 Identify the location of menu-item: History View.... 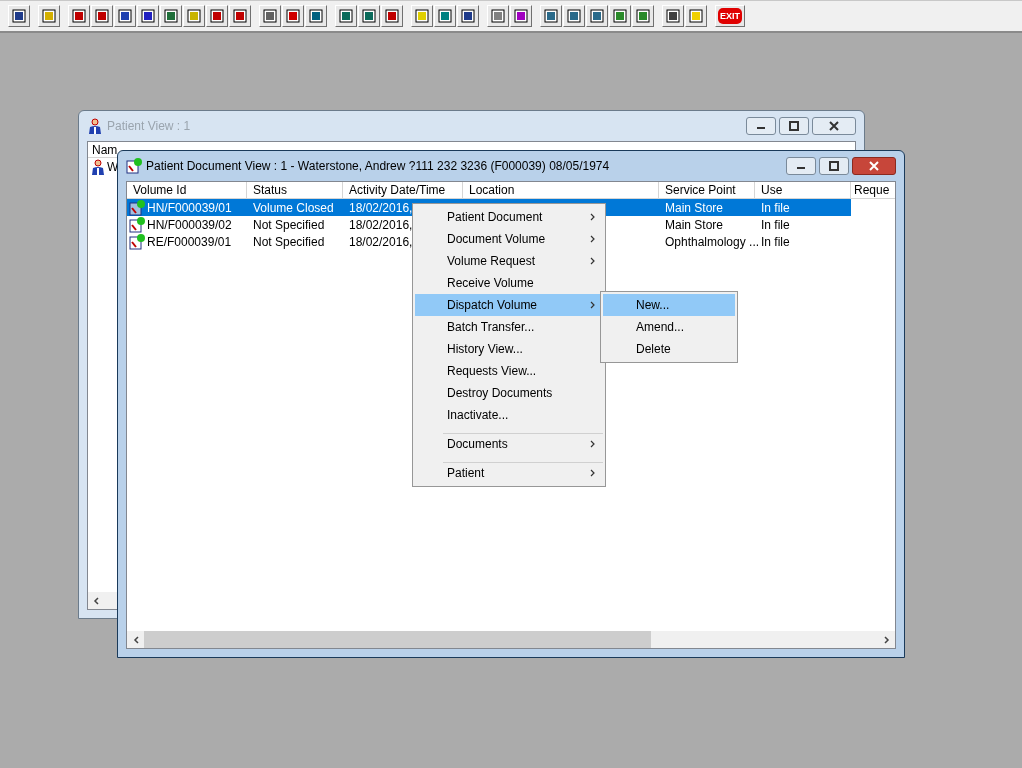
(509, 349).